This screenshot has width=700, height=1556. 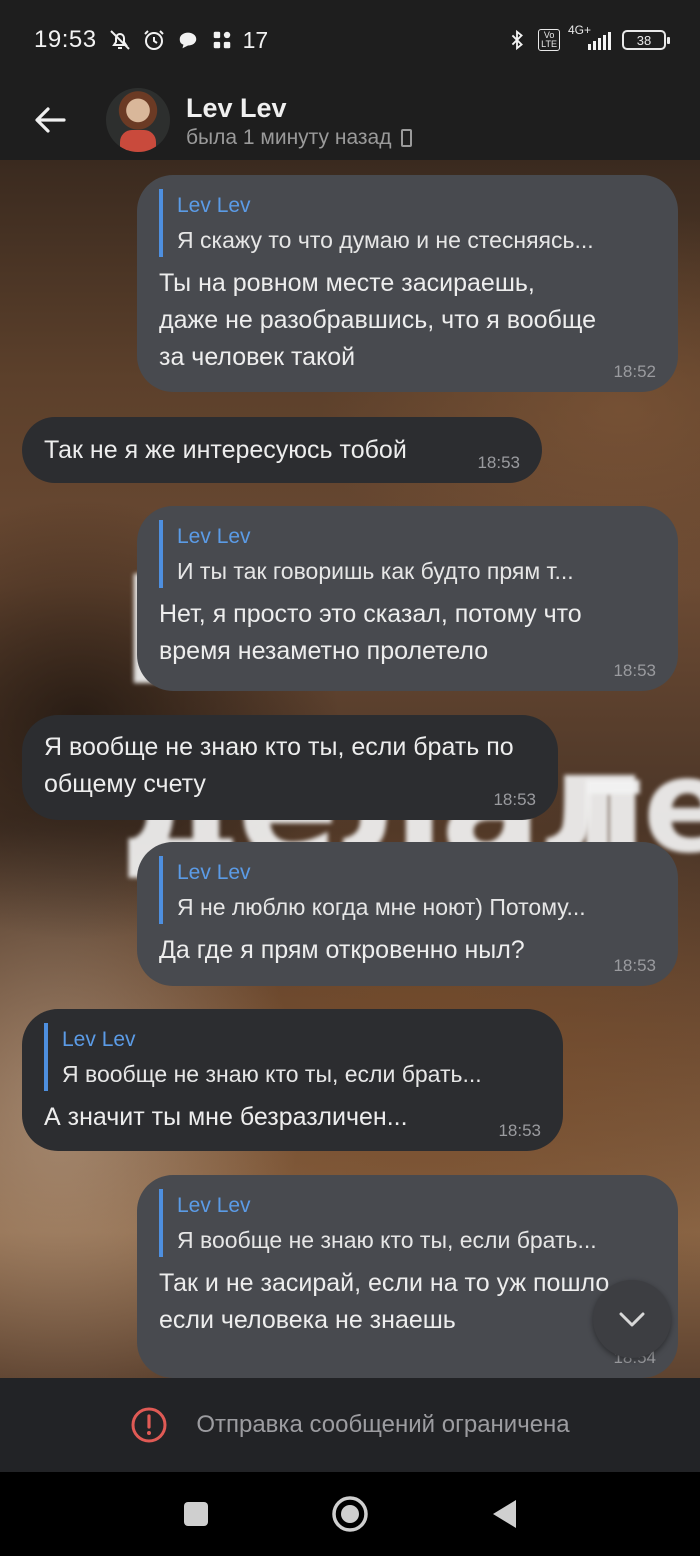 I want to click on back-nav-button, so click(x=504, y=1514).